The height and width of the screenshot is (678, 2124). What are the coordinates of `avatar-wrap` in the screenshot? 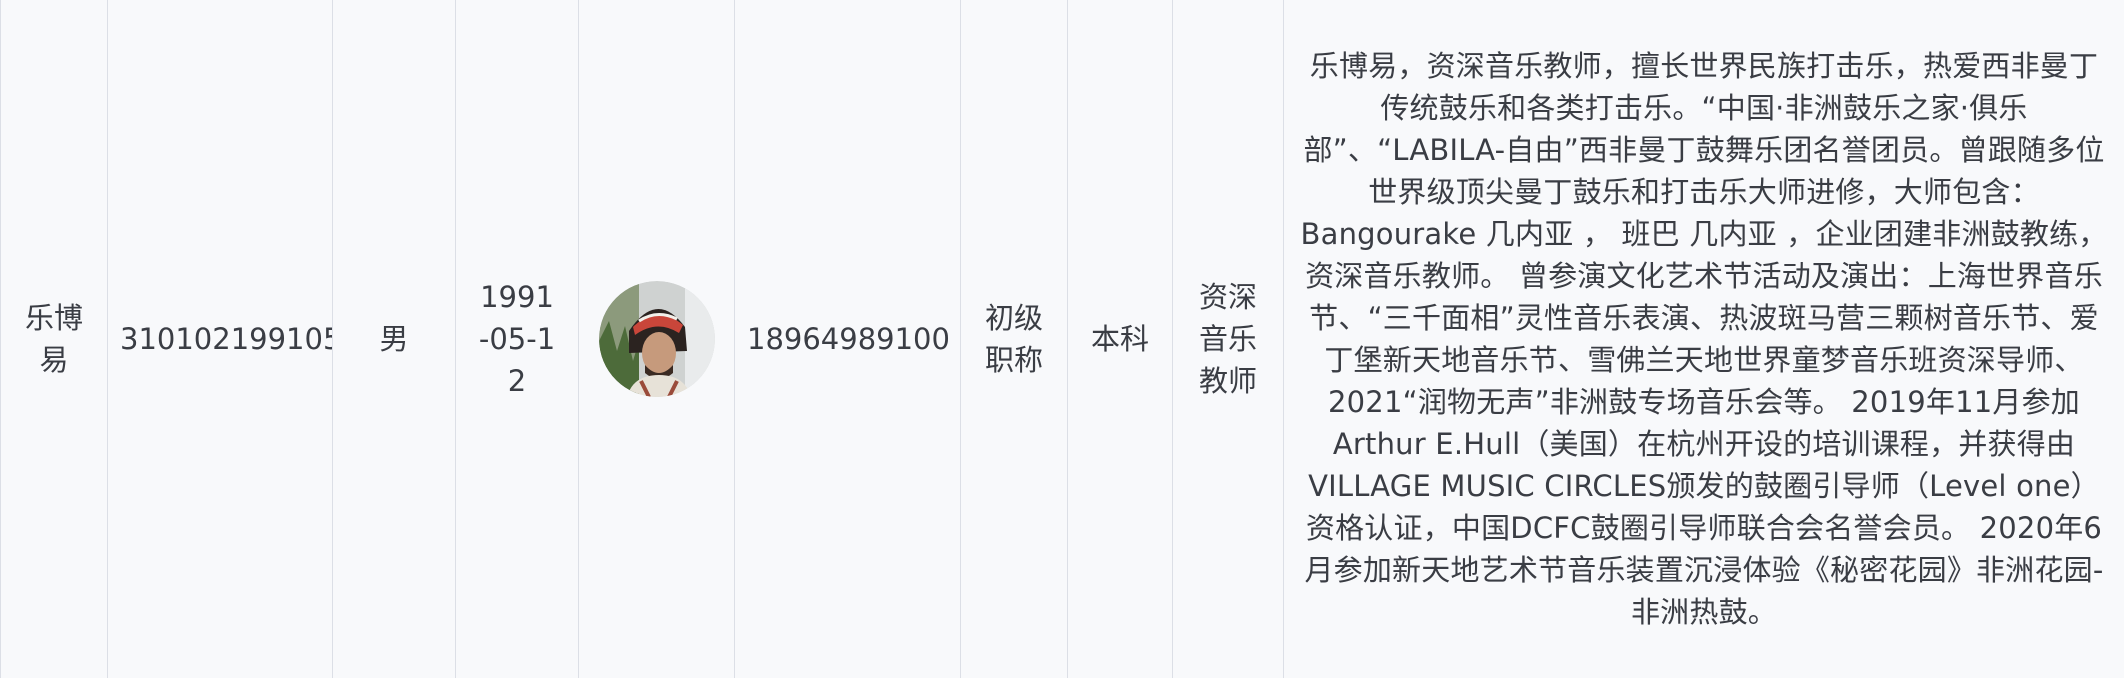 It's located at (656, 339).